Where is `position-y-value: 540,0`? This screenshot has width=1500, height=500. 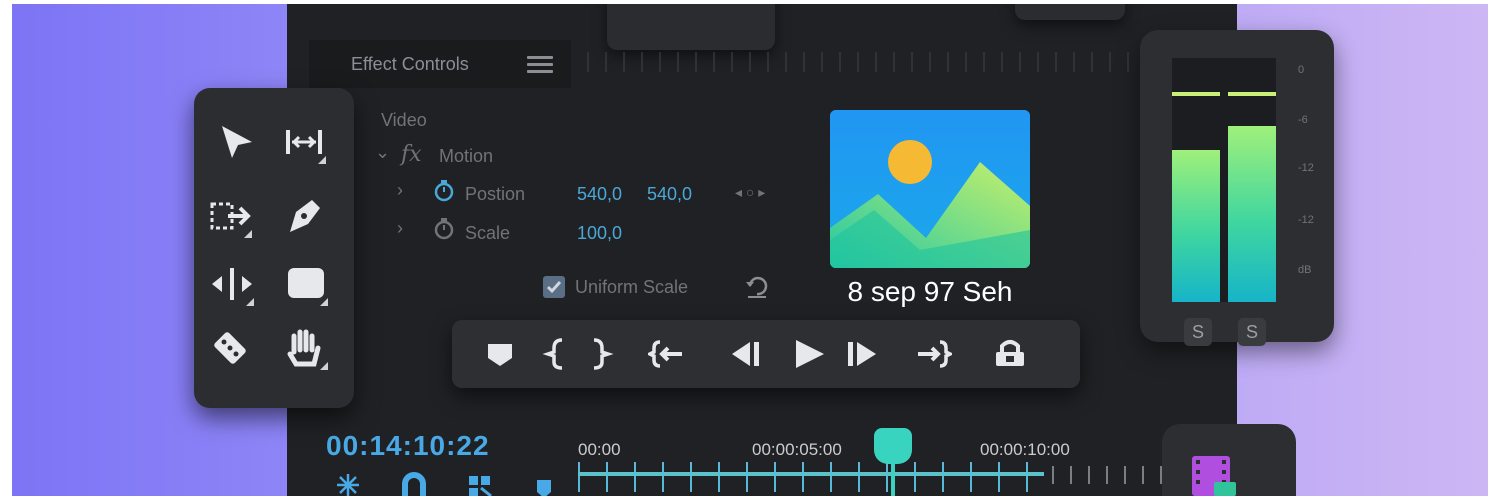
position-y-value: 540,0 is located at coordinates (669, 194).